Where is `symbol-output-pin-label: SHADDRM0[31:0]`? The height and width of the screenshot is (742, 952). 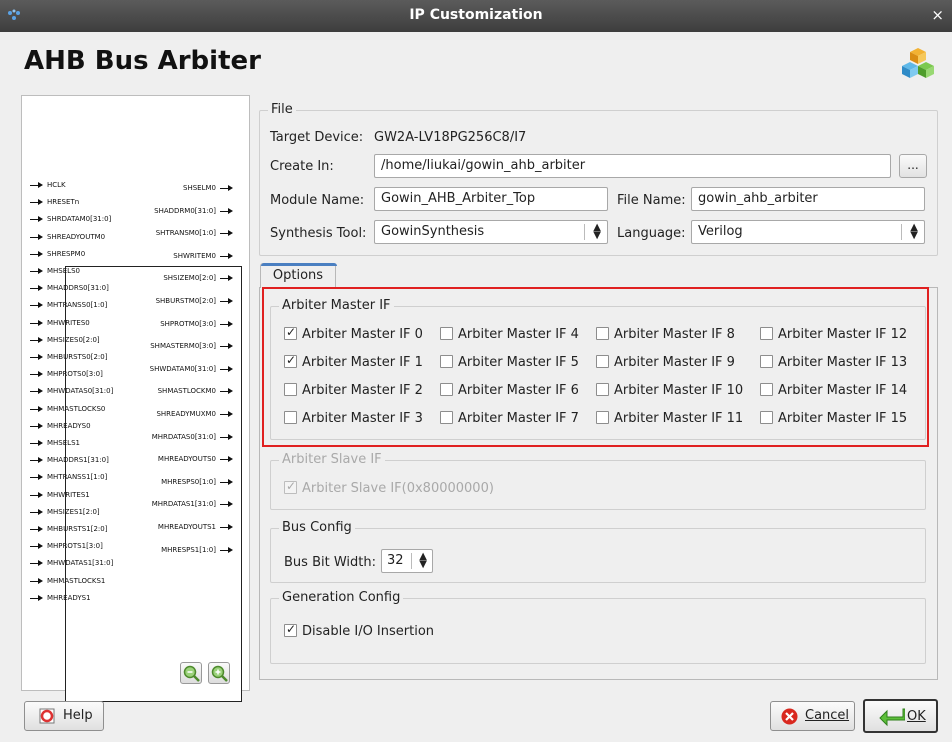 symbol-output-pin-label: SHADDRM0[31:0] is located at coordinates (185, 210).